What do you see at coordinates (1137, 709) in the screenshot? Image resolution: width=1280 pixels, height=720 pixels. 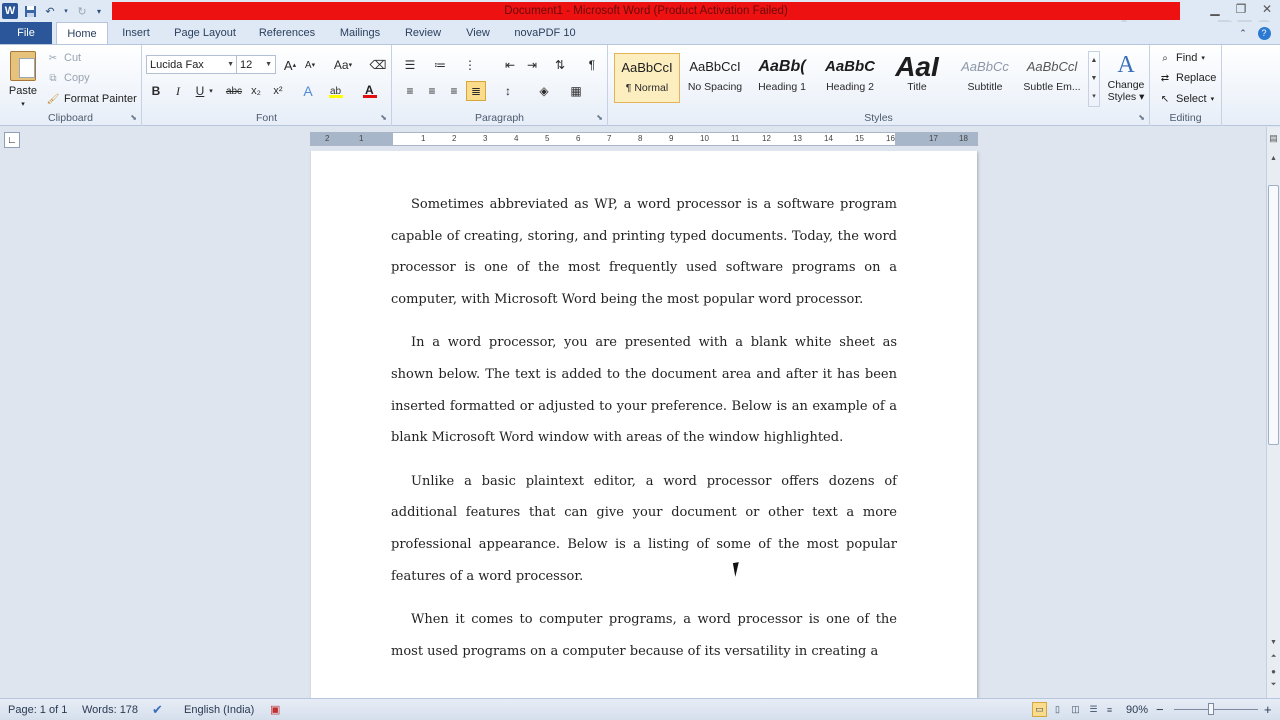 I see `zoom-level: 90%` at bounding box center [1137, 709].